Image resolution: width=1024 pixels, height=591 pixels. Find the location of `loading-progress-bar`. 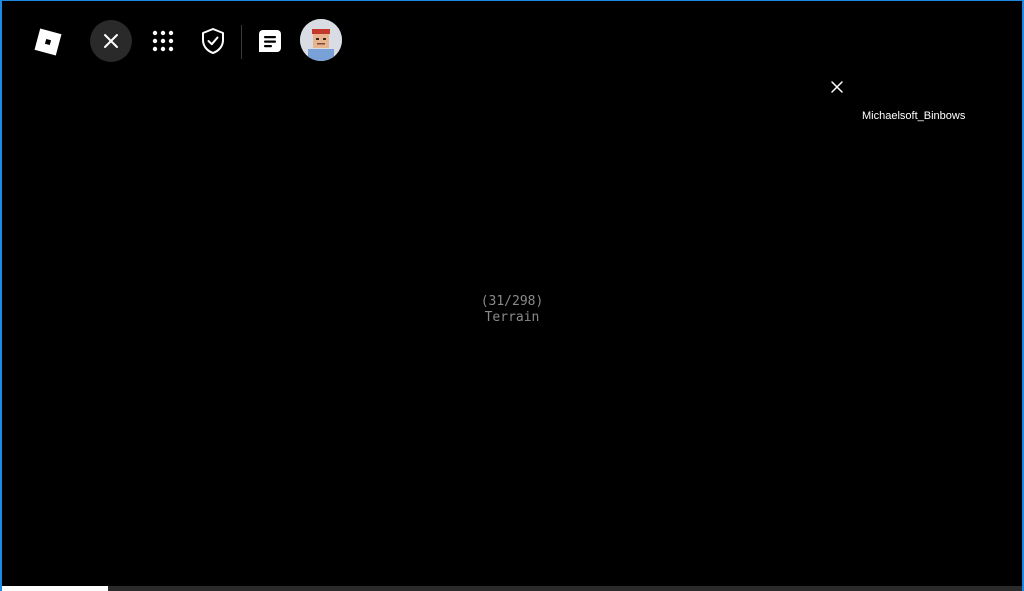

loading-progress-bar is located at coordinates (512, 588).